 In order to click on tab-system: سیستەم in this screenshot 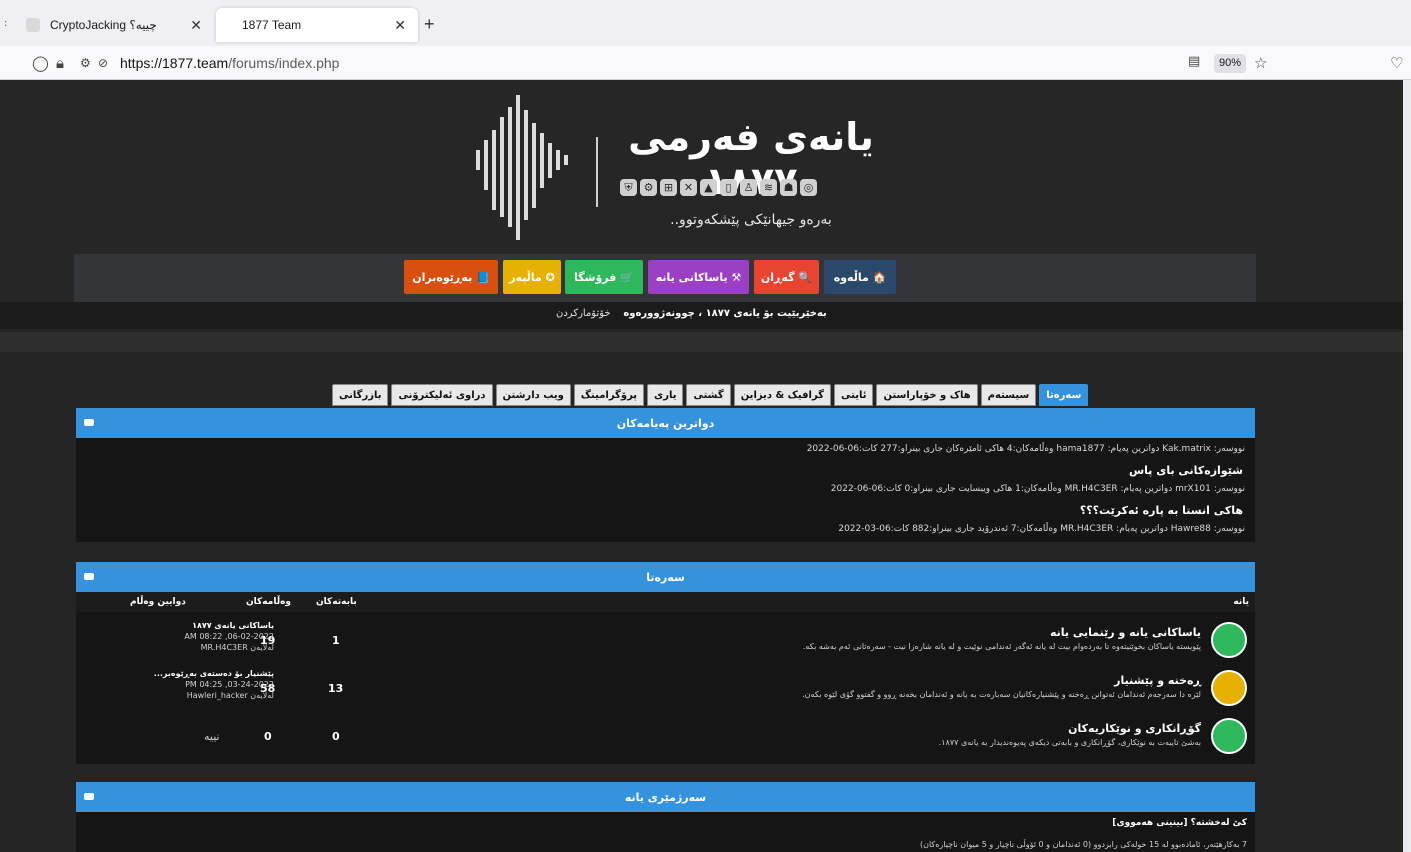, I will do `click(1008, 395)`.